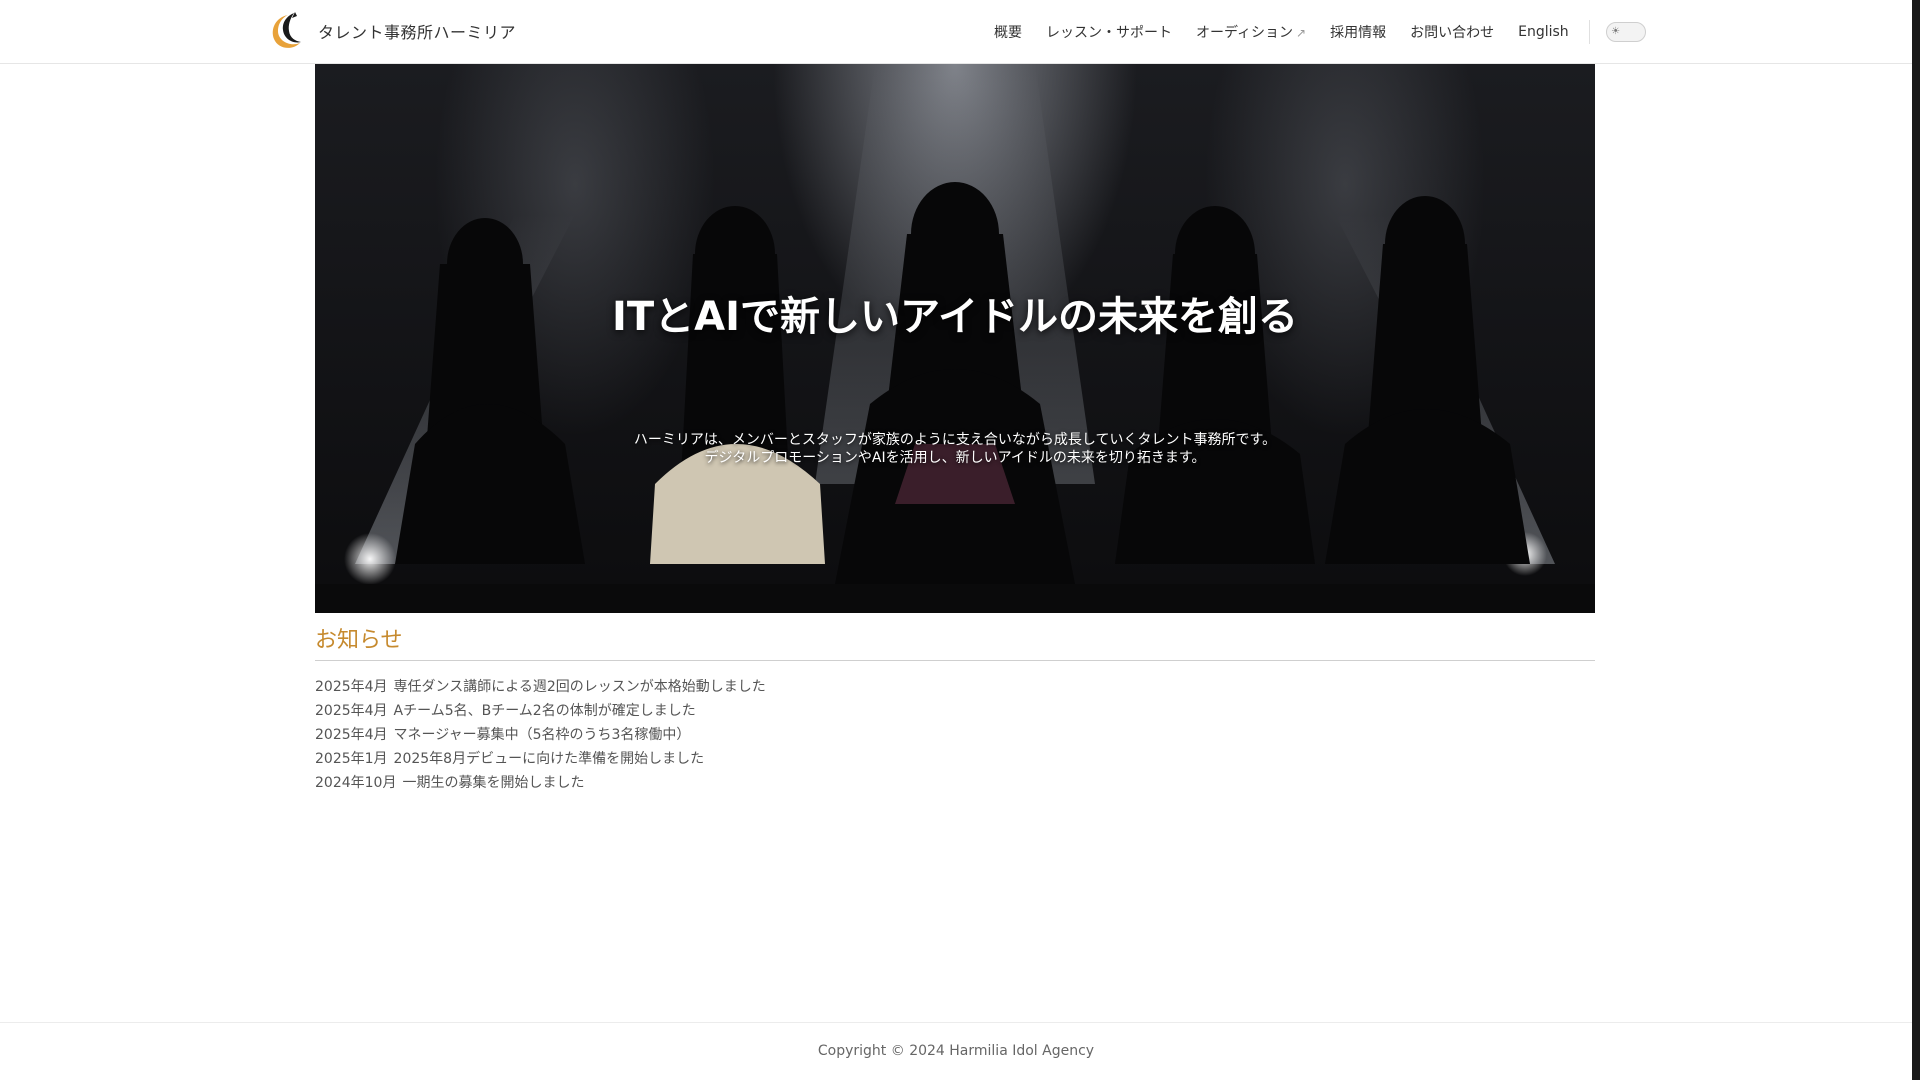 This screenshot has width=1920, height=1081. I want to click on brand-name: タレント事務所ハーミリア, so click(417, 32).